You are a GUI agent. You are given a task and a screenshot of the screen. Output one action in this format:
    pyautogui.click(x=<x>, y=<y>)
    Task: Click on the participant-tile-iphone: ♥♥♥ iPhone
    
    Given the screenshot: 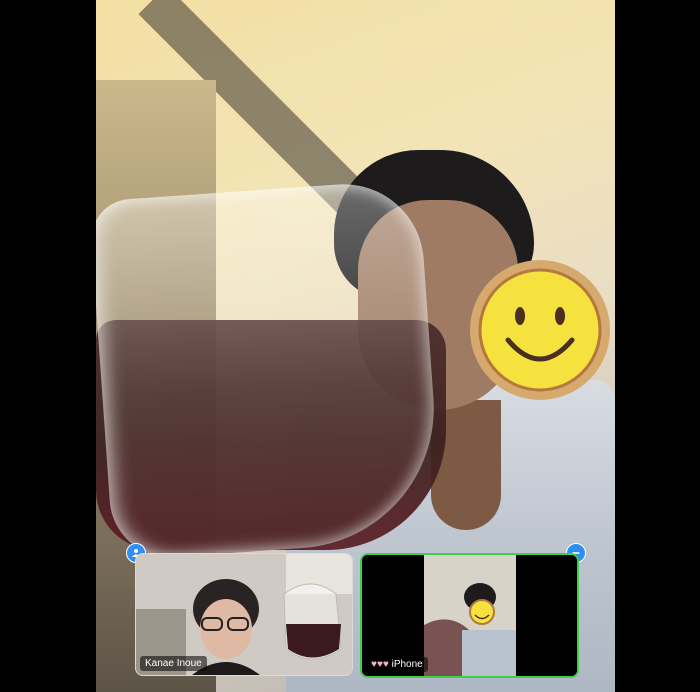 What is the action you would take?
    pyautogui.click(x=469, y=615)
    